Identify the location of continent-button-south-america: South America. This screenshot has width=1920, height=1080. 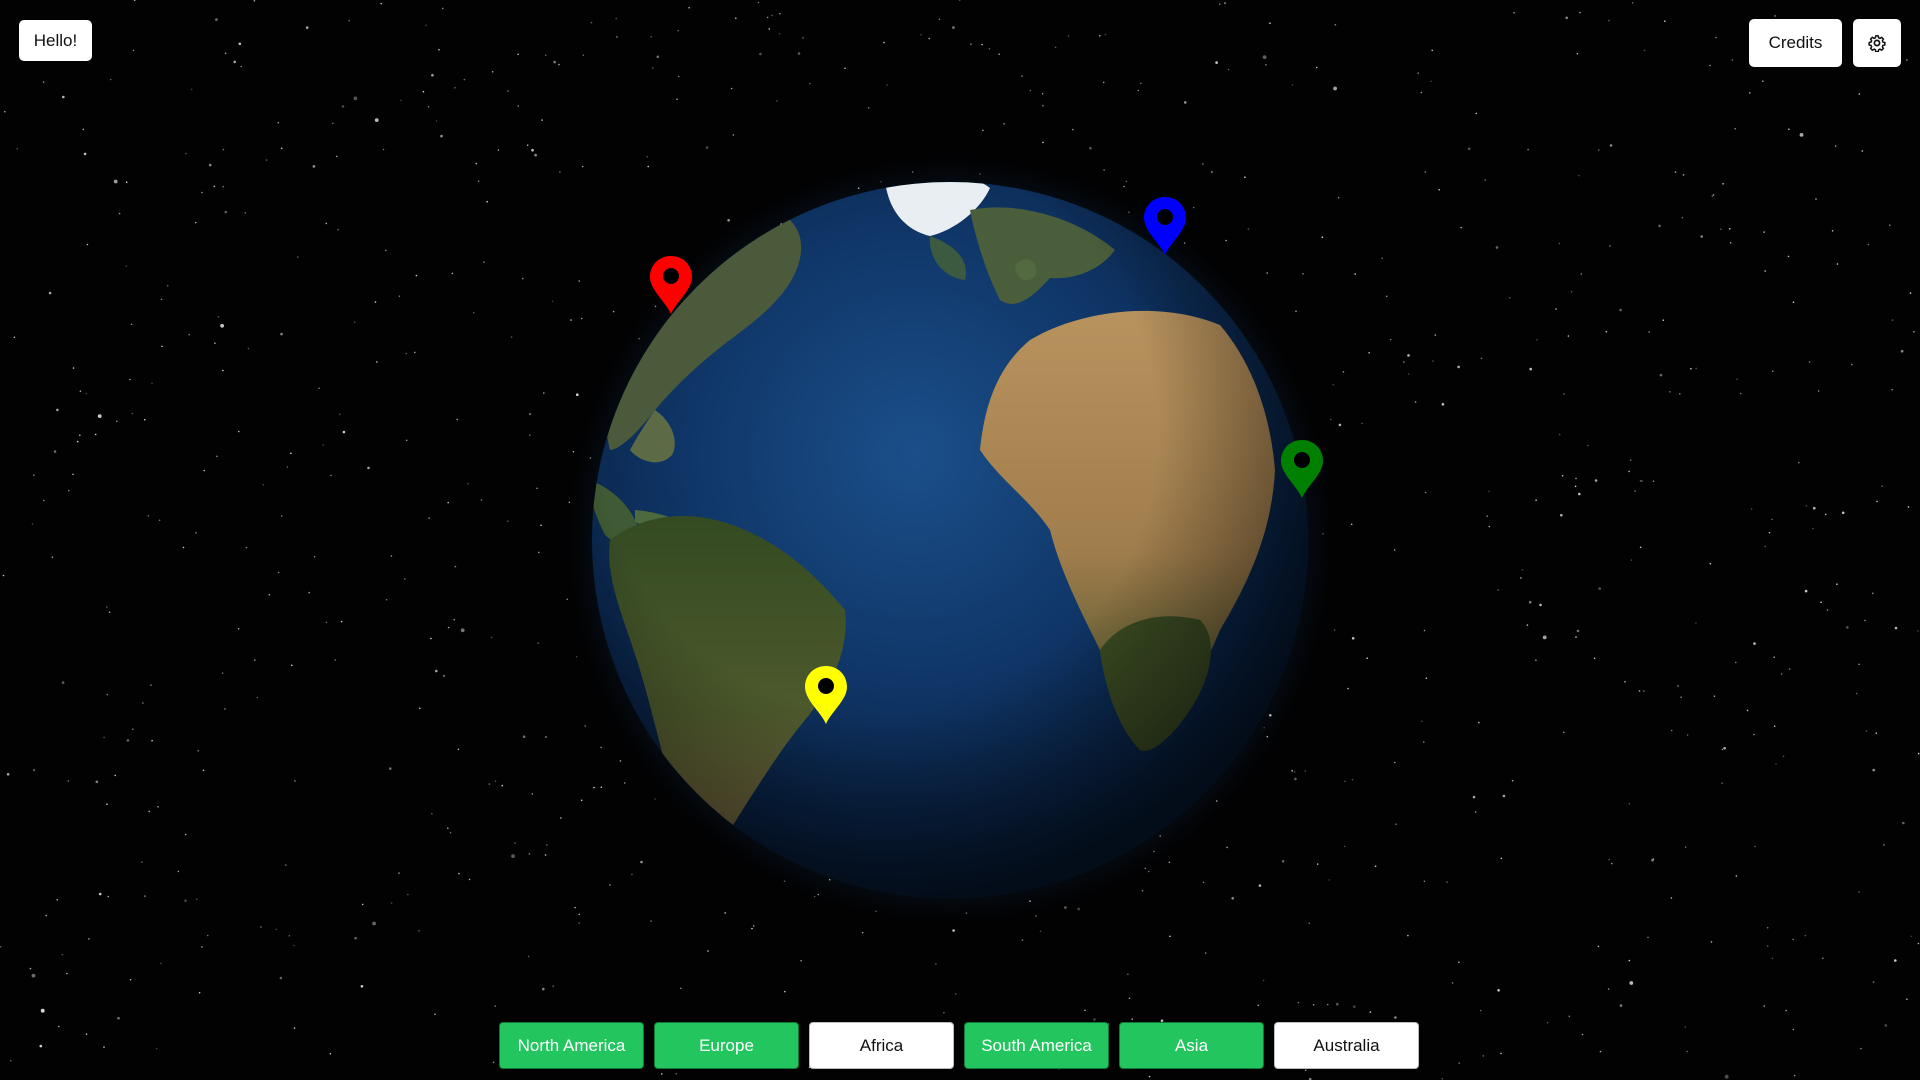
(1036, 1045).